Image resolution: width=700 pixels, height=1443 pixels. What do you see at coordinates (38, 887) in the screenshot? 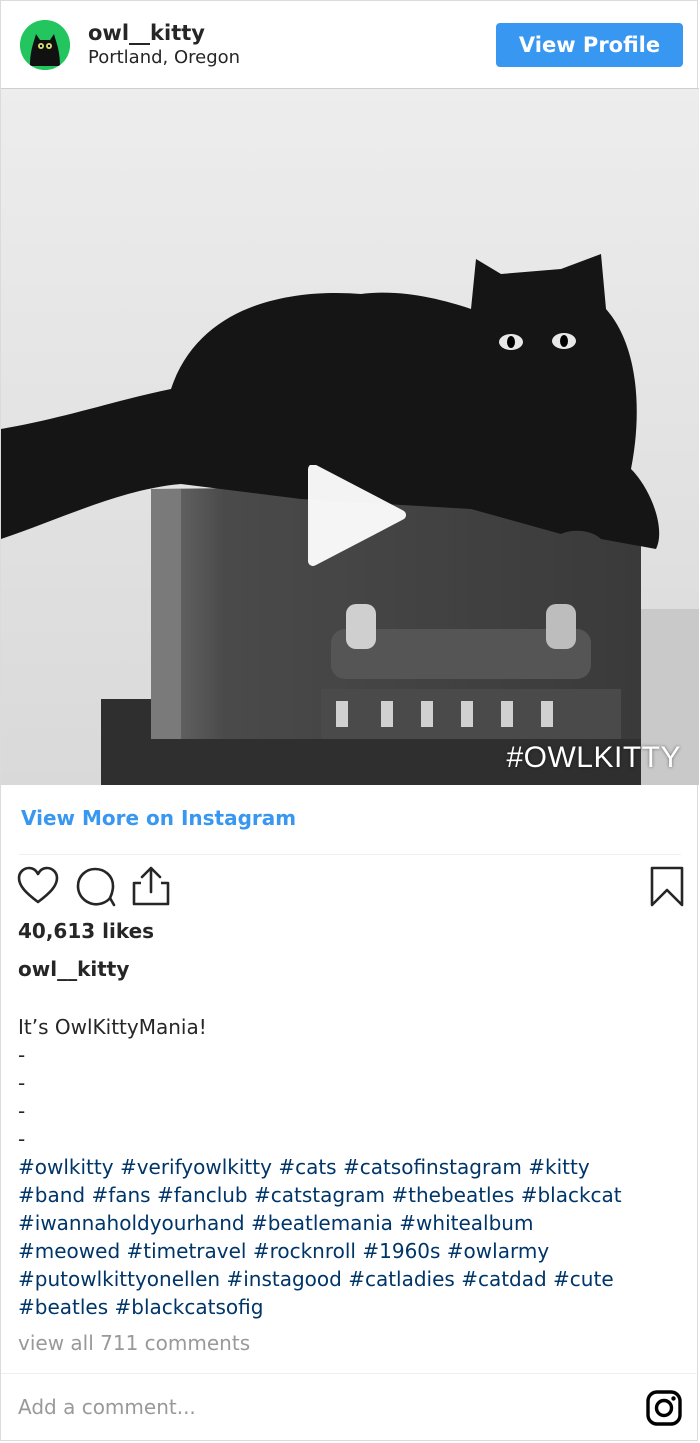
I see `heart-icon` at bounding box center [38, 887].